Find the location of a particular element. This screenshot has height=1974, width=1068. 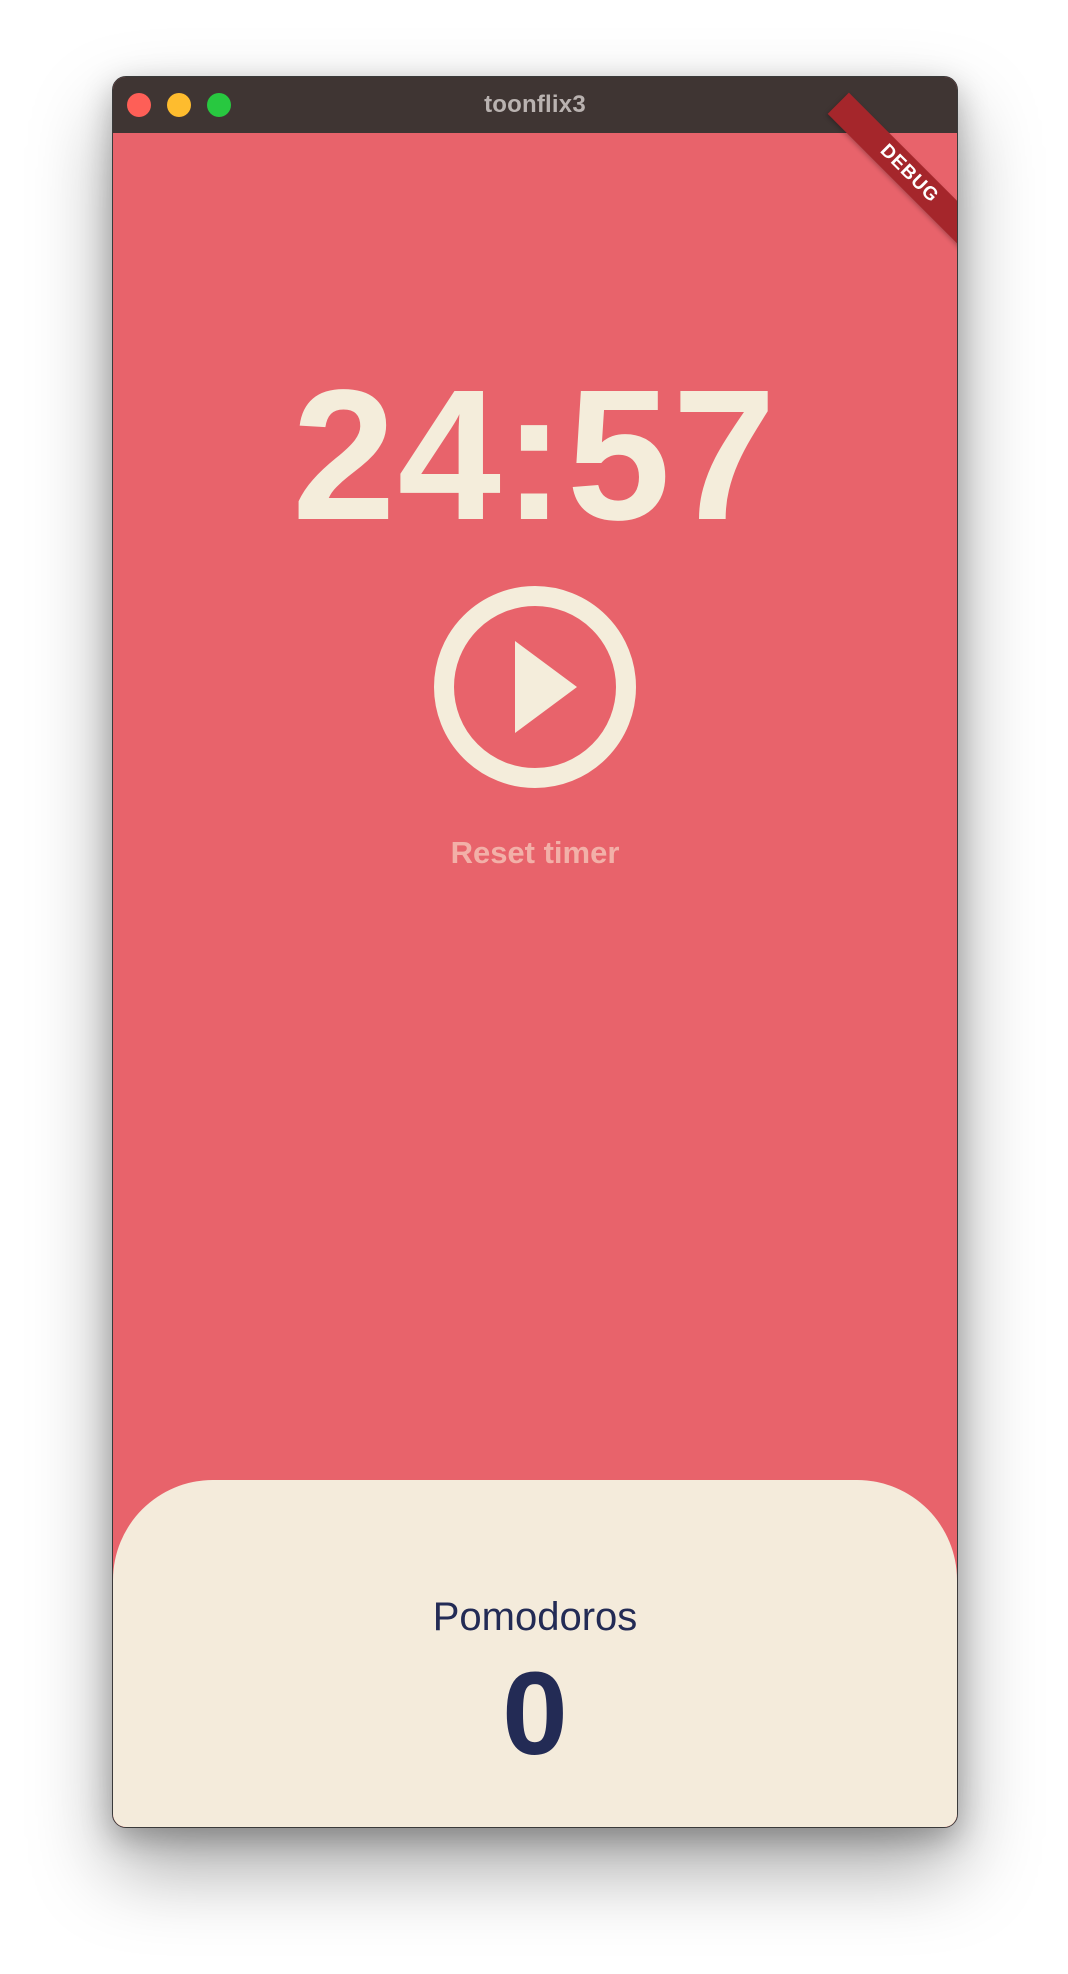

play-circle-icon is located at coordinates (535, 687).